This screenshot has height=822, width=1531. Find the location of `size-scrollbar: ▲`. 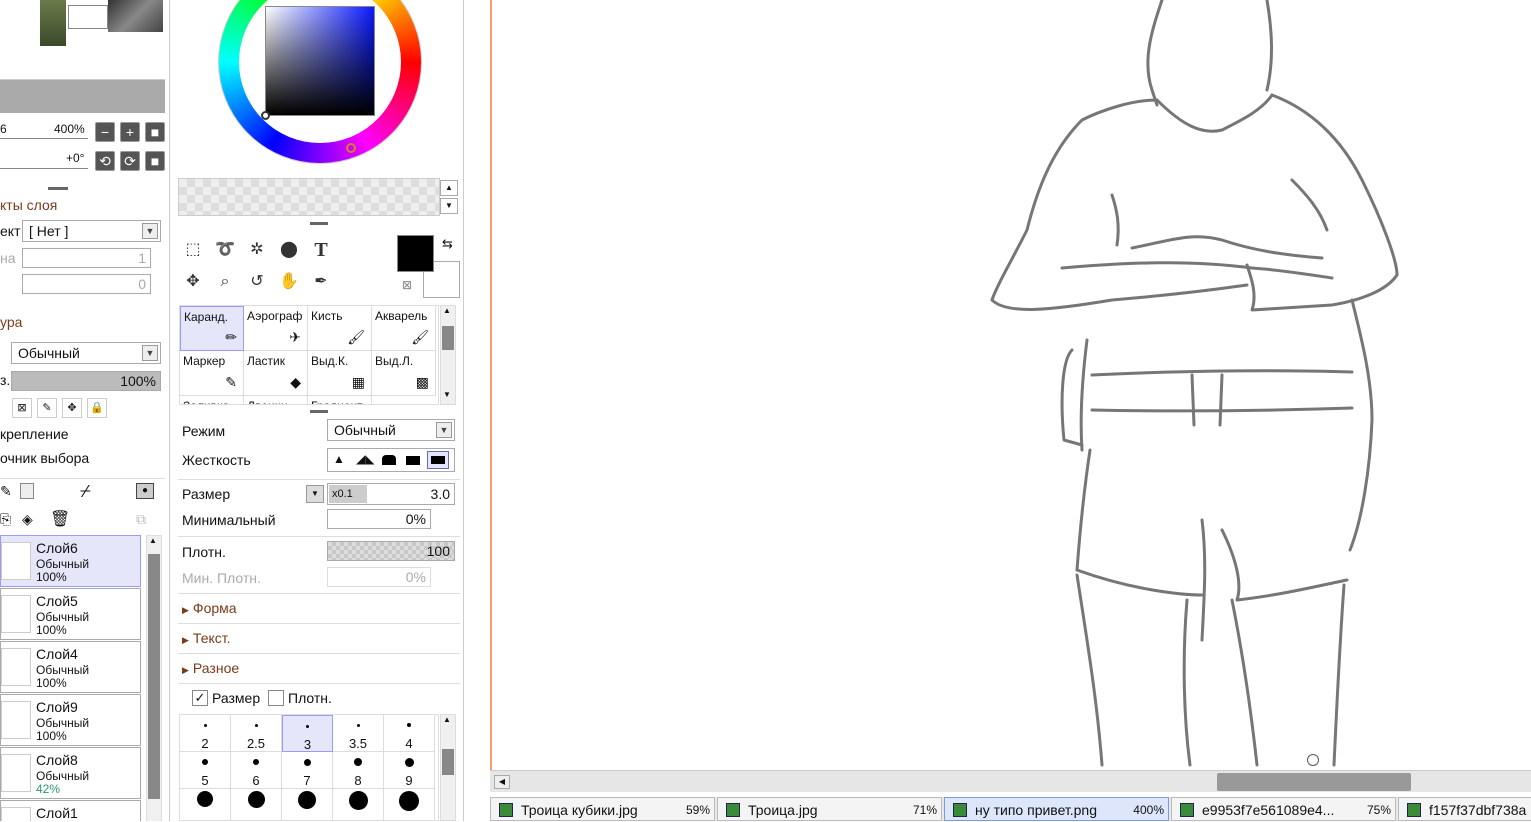

size-scrollbar: ▲ is located at coordinates (448, 767).